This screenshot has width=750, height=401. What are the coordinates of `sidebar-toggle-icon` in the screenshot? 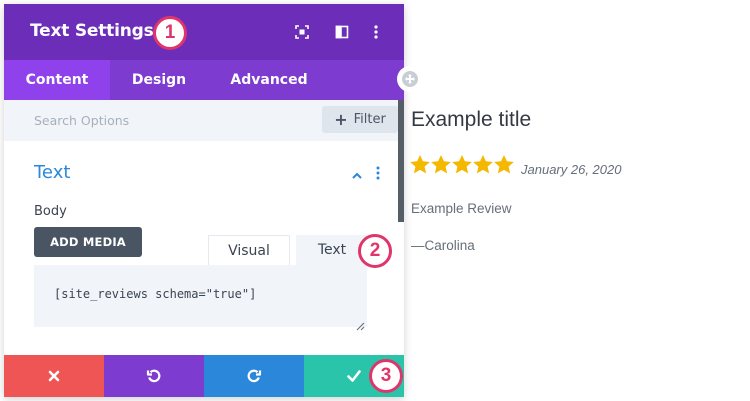 It's located at (342, 32).